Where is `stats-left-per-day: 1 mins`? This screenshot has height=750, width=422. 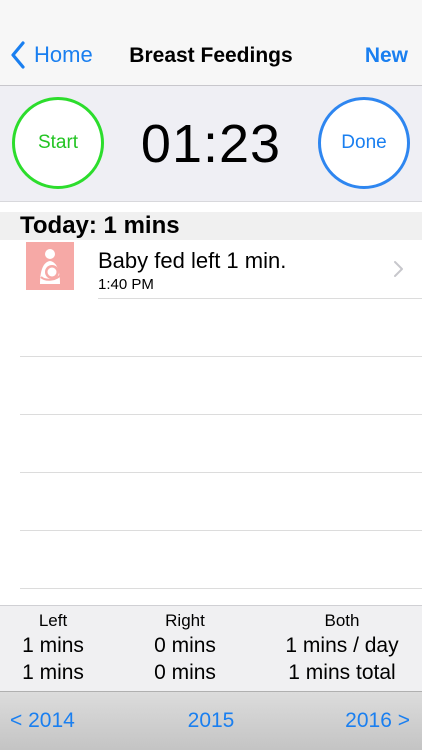
stats-left-per-day: 1 mins is located at coordinates (53, 645).